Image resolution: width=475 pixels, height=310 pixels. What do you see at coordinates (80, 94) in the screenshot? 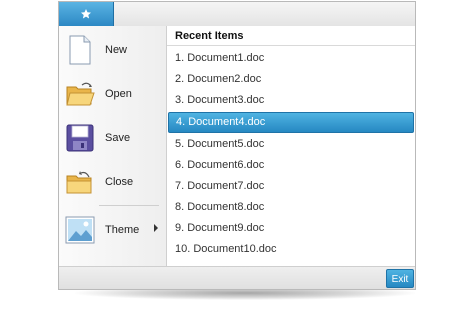
I see `open-folder-icon` at bounding box center [80, 94].